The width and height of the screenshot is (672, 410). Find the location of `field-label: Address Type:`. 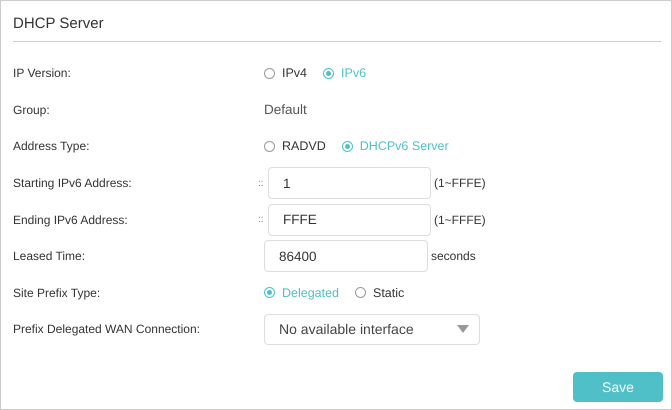

field-label: Address Type: is located at coordinates (51, 146).